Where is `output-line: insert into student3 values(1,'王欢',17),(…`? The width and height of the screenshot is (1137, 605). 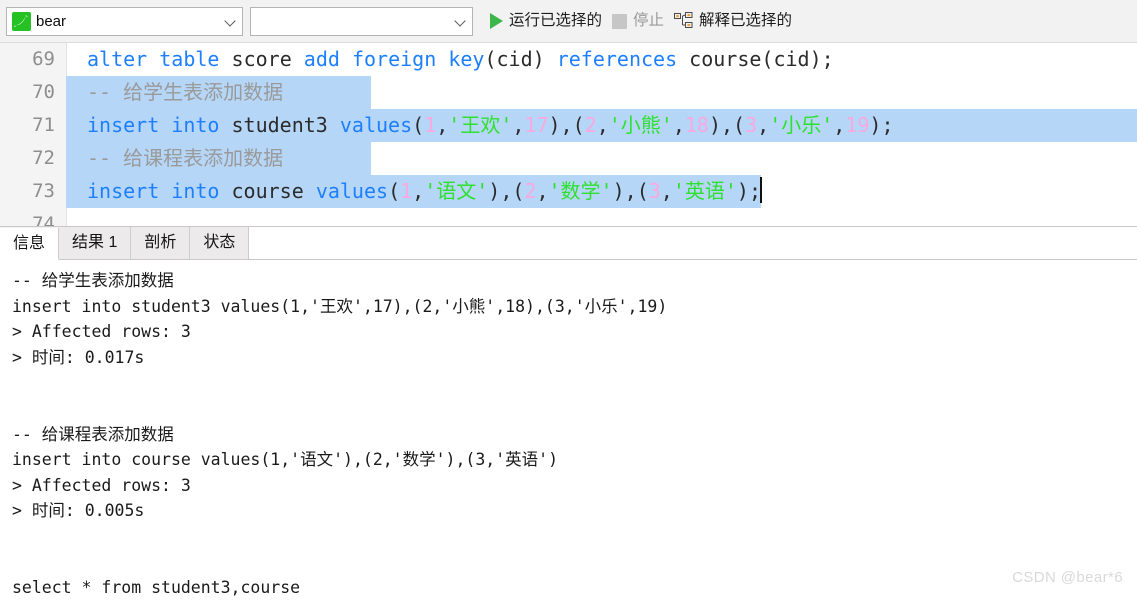 output-line: insert into student3 values(1,'王欢',17),(… is located at coordinates (340, 306).